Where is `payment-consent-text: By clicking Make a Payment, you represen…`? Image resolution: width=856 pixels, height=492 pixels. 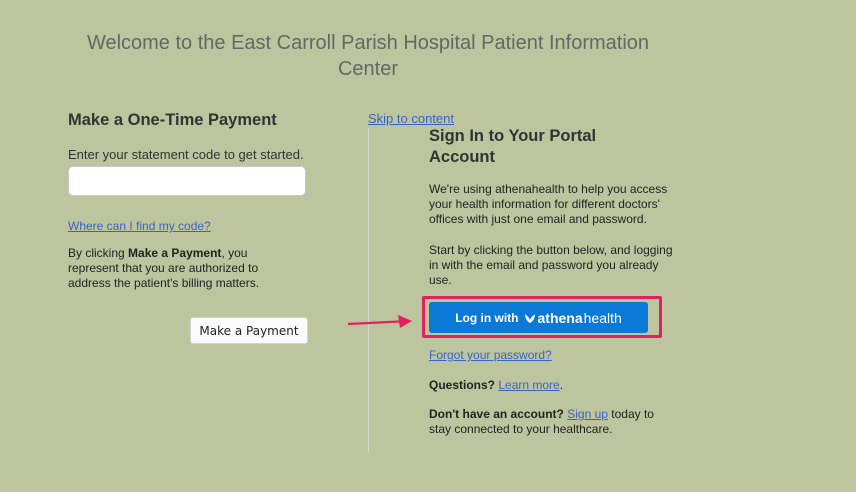 payment-consent-text: By clicking Make a Payment, you represen… is located at coordinates (178, 268).